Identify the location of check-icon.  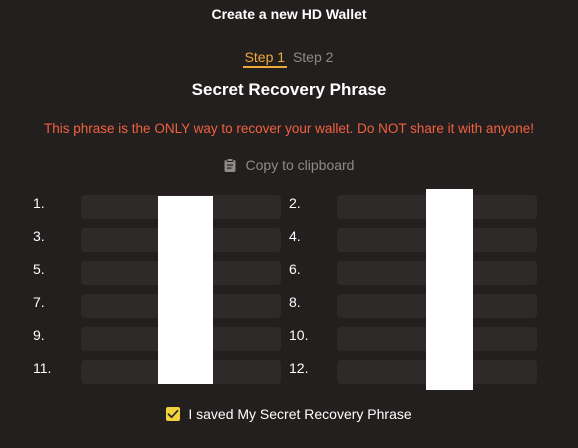
(173, 414).